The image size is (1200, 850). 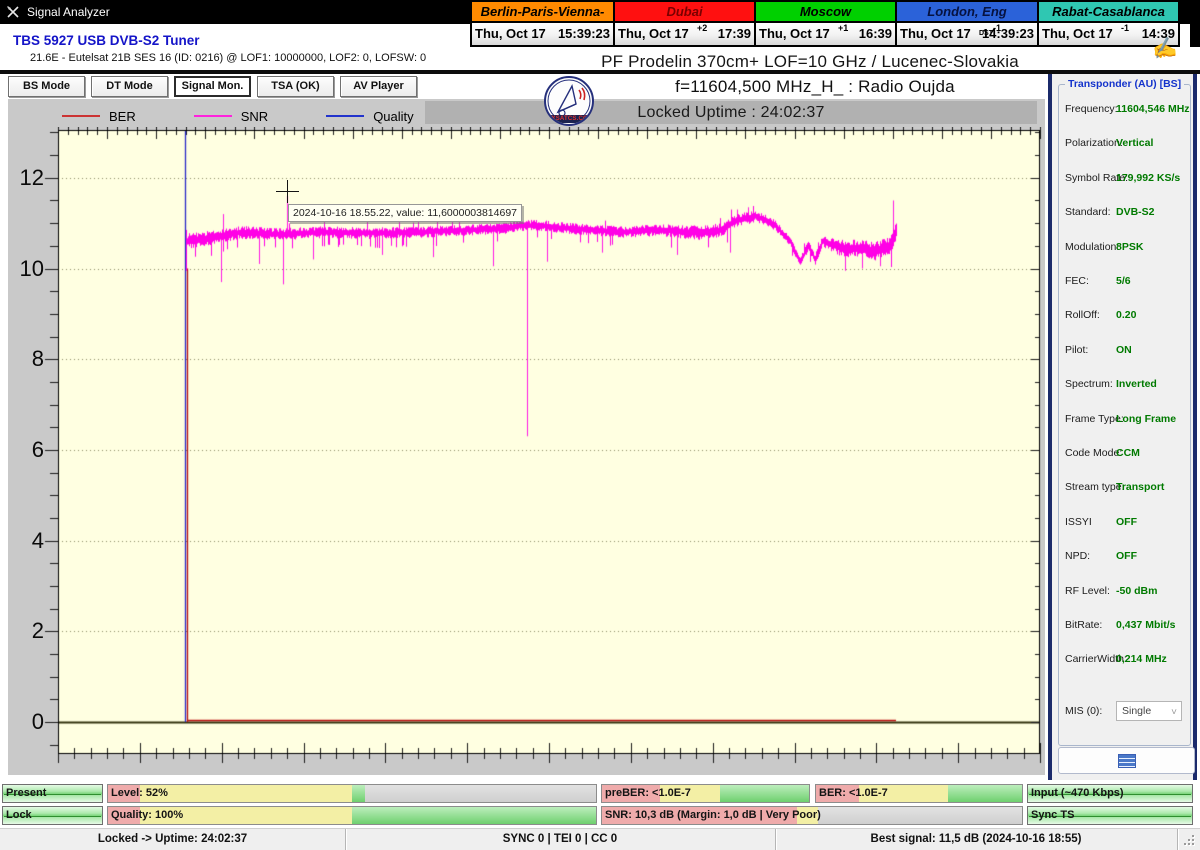 What do you see at coordinates (129, 86) in the screenshot?
I see `tab-dt-mode: DT Mode` at bounding box center [129, 86].